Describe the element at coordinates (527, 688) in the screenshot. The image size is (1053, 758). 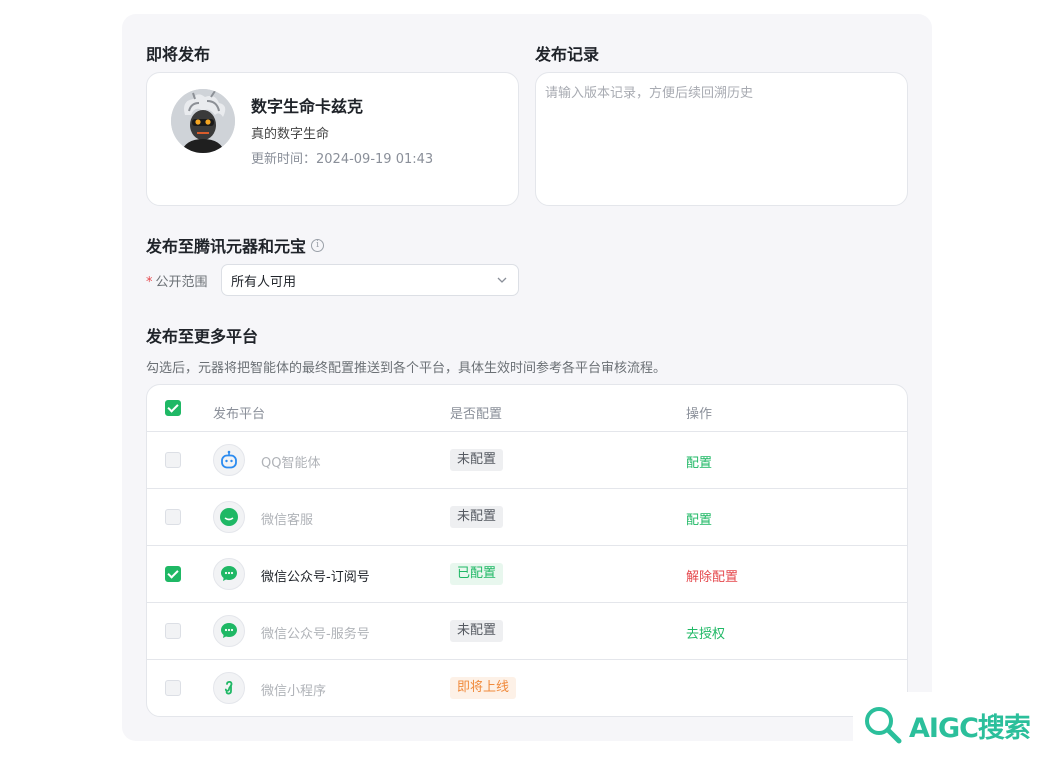
I see `table-row: 微信小程序 即将上线` at that location.